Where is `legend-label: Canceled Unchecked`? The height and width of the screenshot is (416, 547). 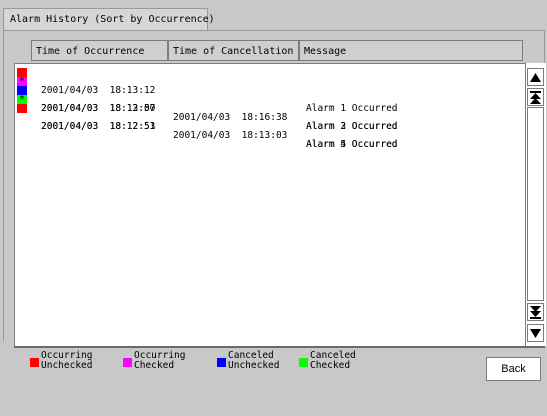 legend-label: Canceled Unchecked is located at coordinates (254, 360).